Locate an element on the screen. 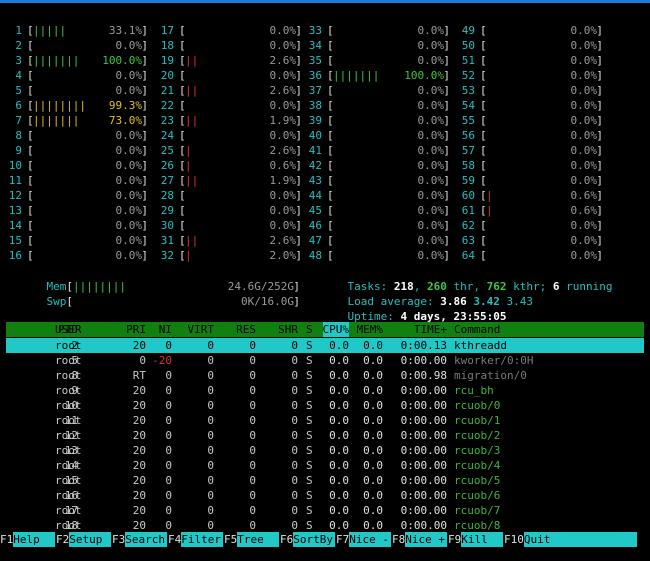  cpu-number: 10 is located at coordinates (15, 165).